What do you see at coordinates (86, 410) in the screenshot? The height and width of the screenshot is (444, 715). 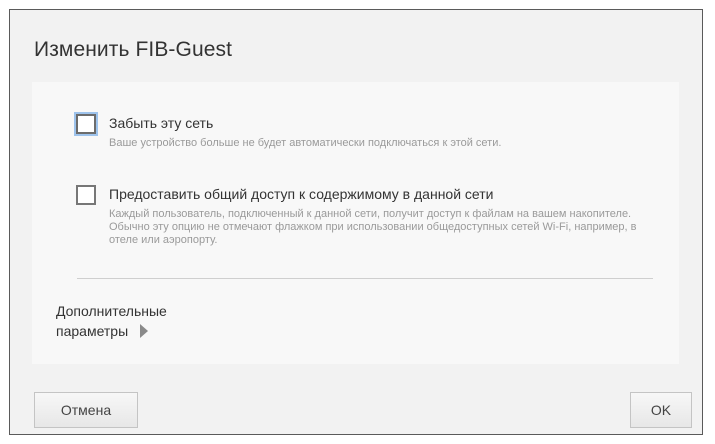 I see `cancel-button: Отмена` at bounding box center [86, 410].